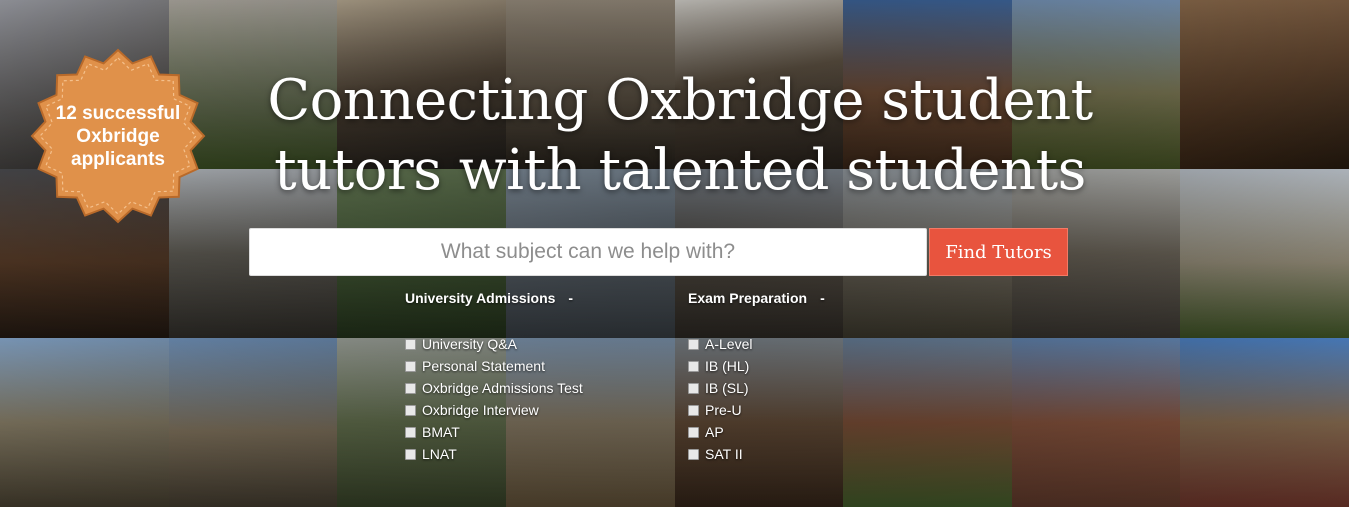 This screenshot has width=1349, height=507. I want to click on exam-preparation-list: A-Level IB (HL) IB (SL) Pre-U AP SAT II, so click(756, 399).